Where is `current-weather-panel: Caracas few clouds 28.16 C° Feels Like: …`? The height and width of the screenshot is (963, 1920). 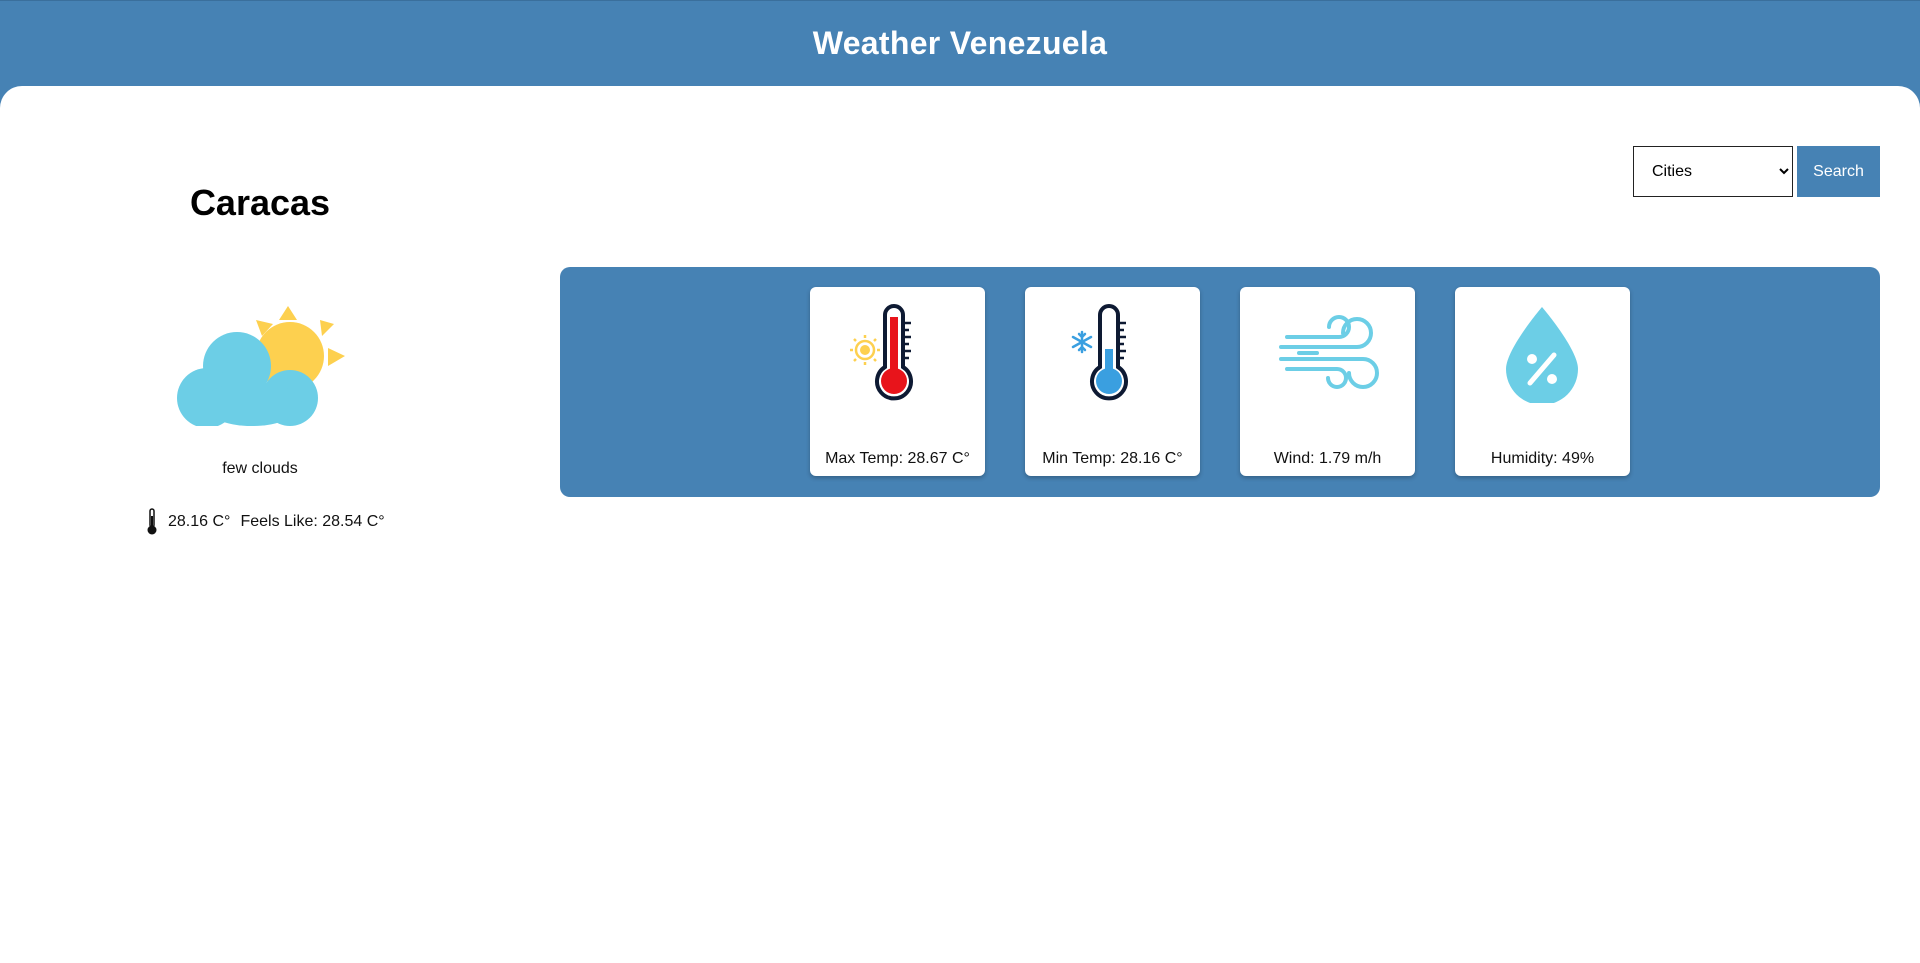
current-weather-panel: Caracas few clouds 28.16 C° Feels Like: … is located at coordinates (260, 336).